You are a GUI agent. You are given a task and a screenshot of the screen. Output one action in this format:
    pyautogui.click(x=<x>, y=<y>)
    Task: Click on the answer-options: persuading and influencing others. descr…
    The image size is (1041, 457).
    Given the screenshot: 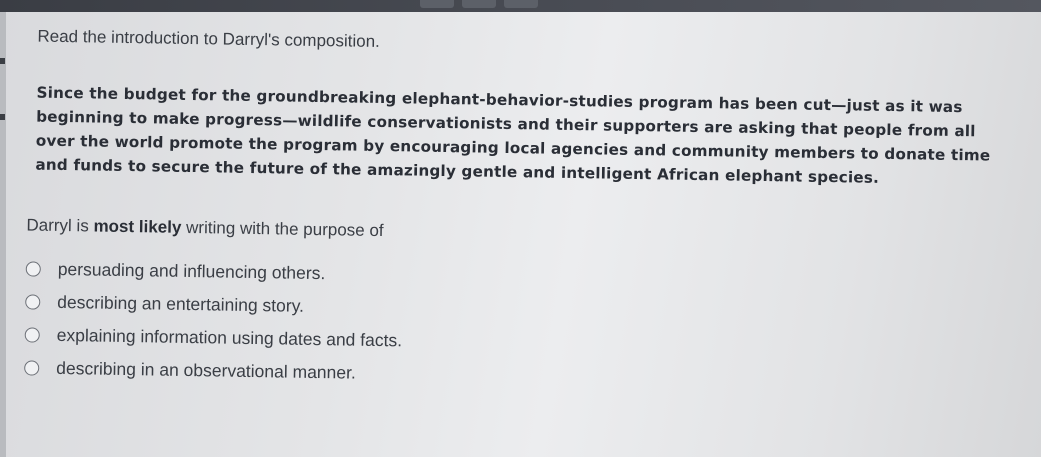 What is the action you would take?
    pyautogui.click(x=213, y=321)
    